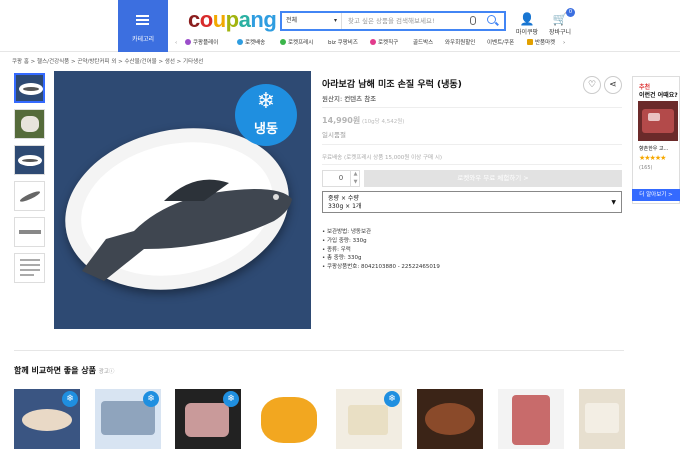  I want to click on option-value: 330g × 1개, so click(345, 206).